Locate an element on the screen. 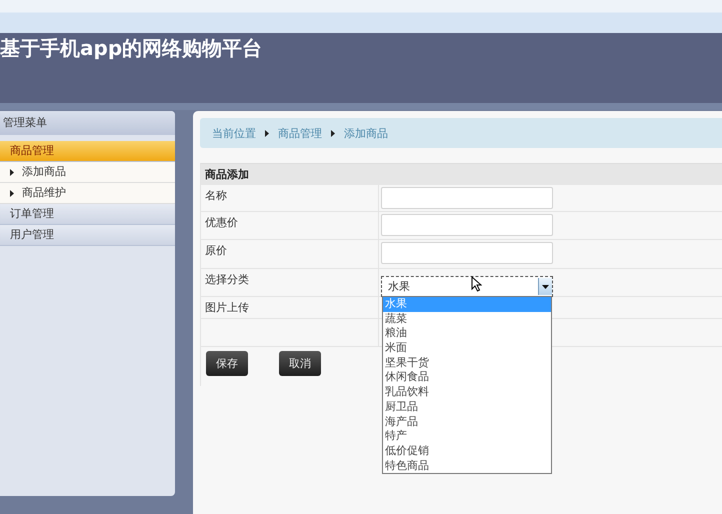  field-label: 图片上传 is located at coordinates (290, 307).